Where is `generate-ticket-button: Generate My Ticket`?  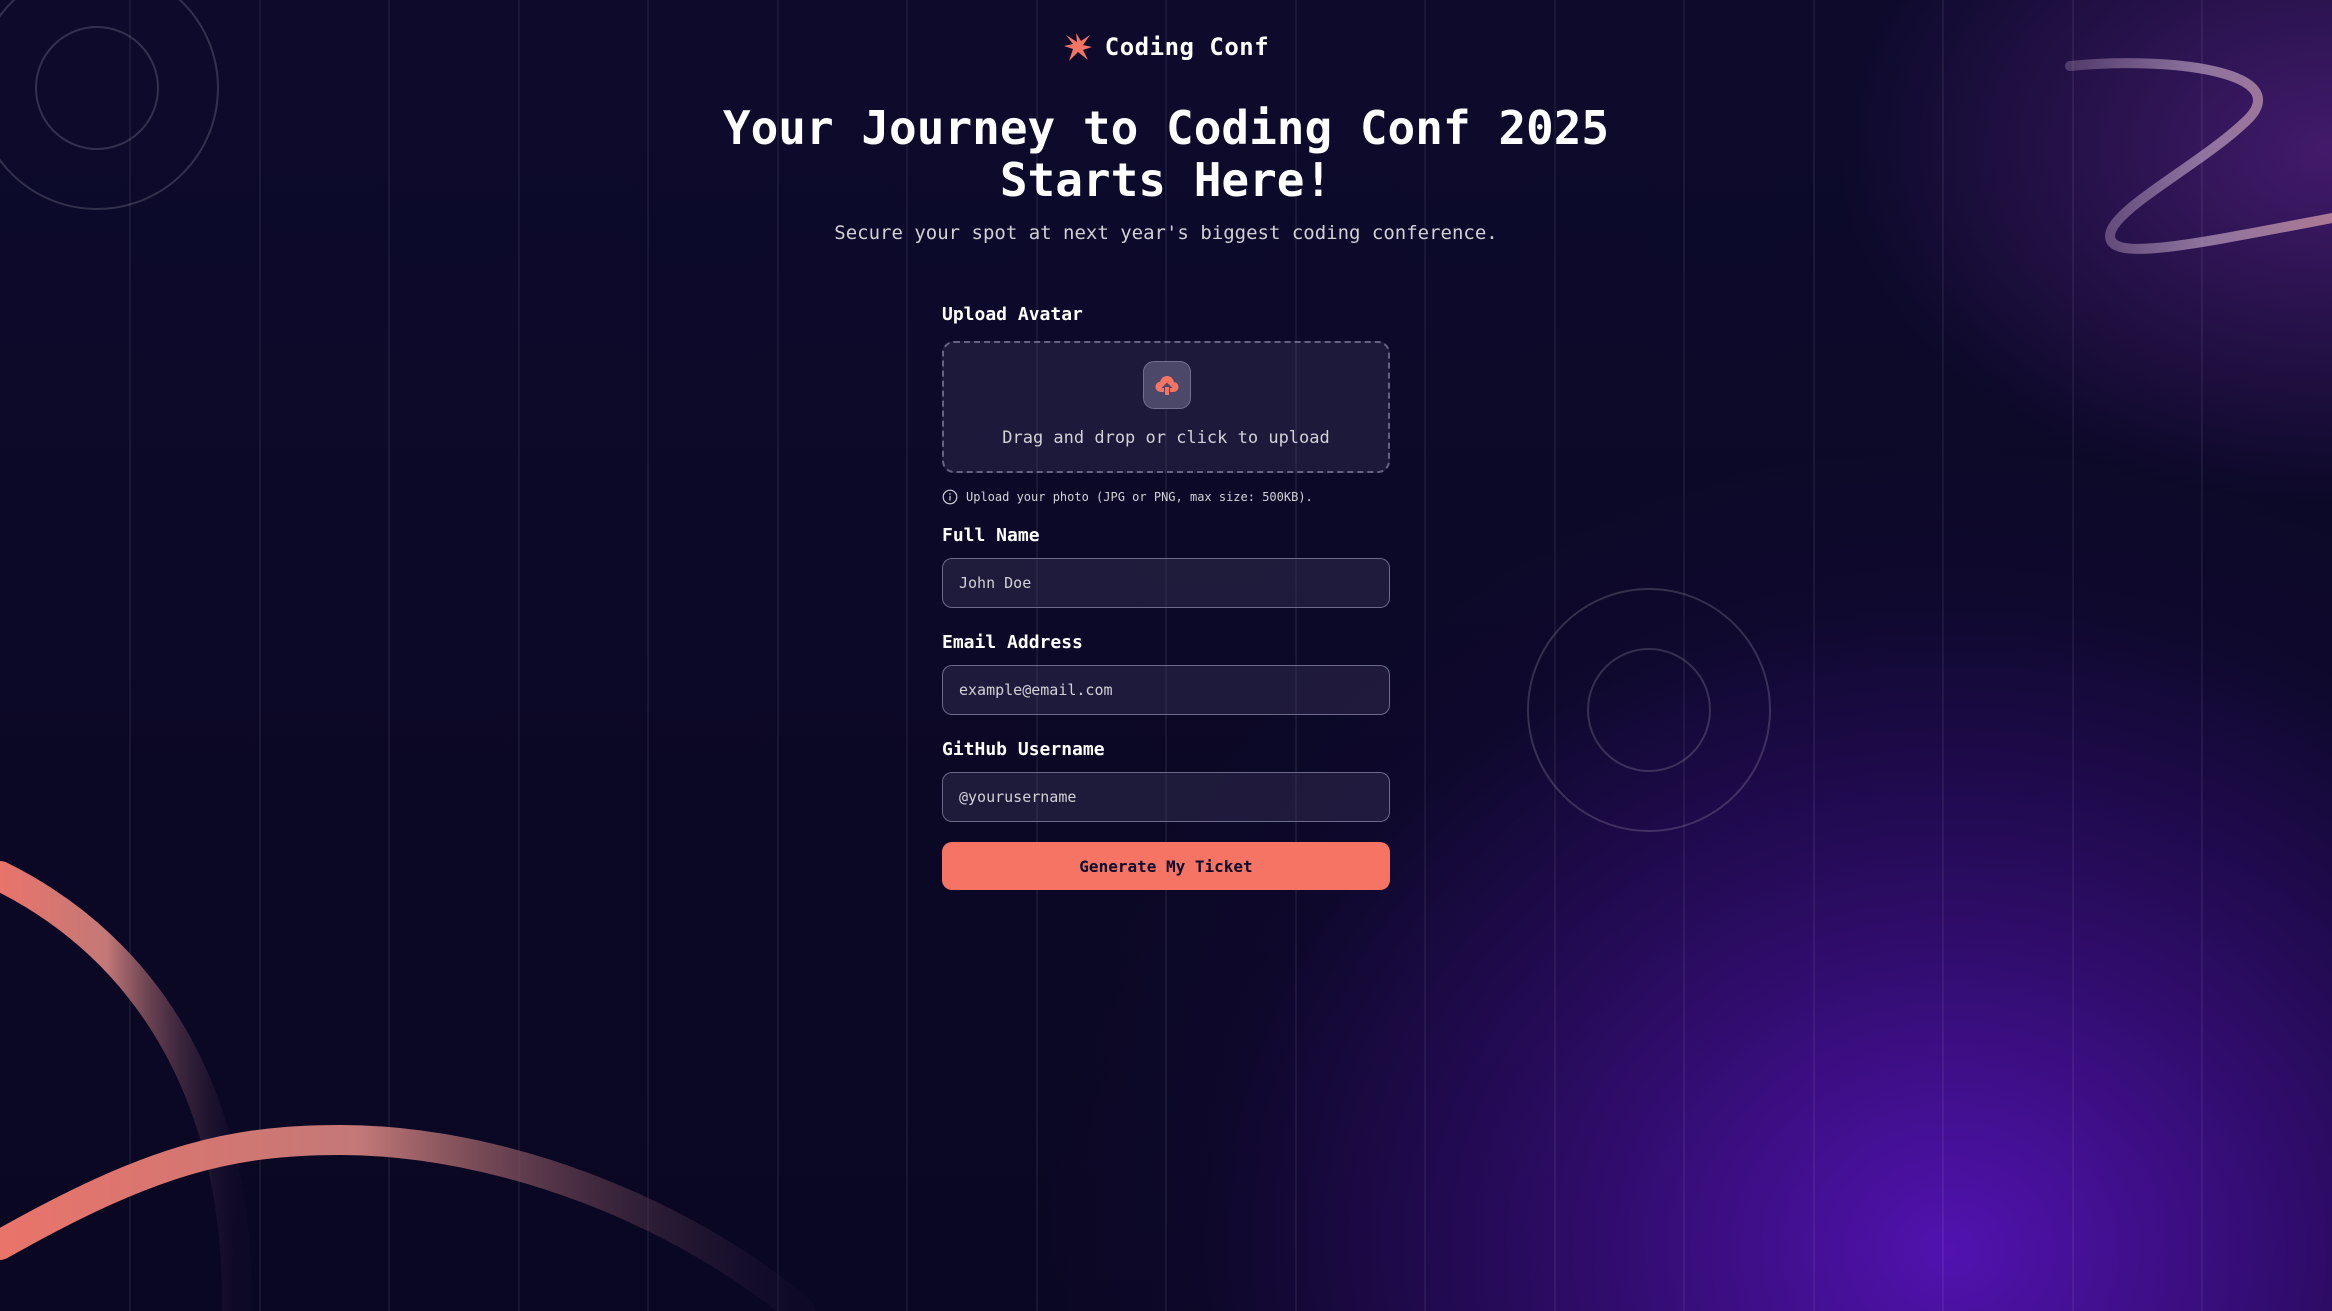 generate-ticket-button: Generate My Ticket is located at coordinates (1166, 866).